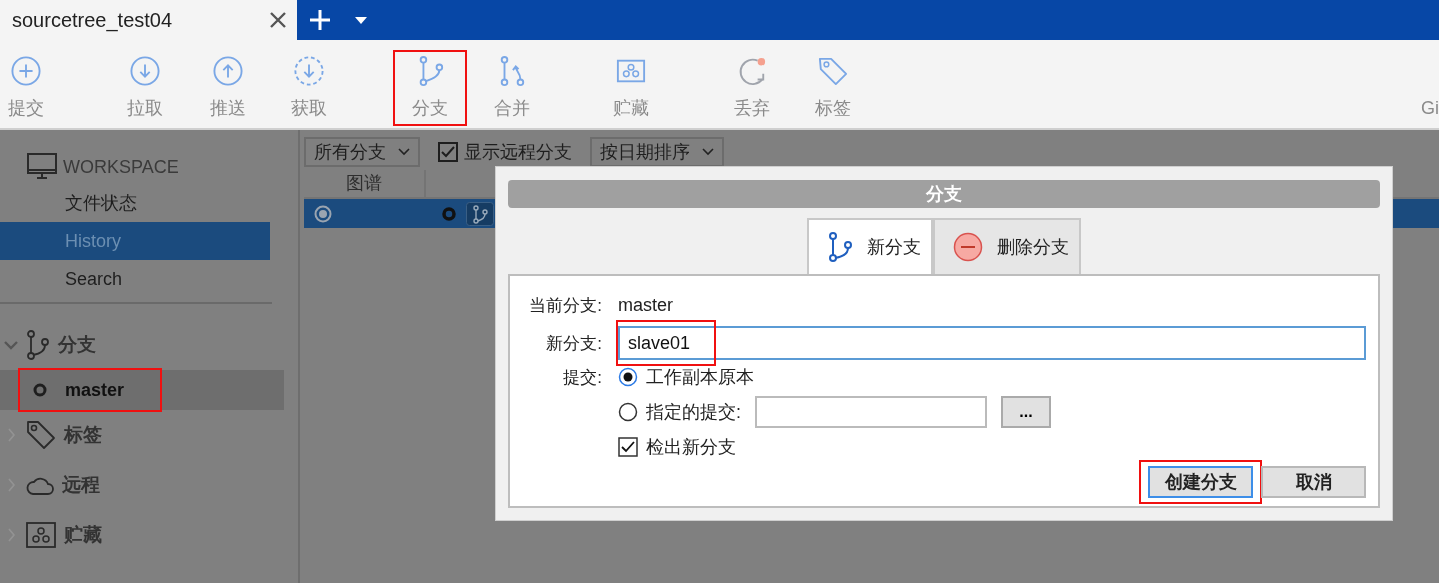 The height and width of the screenshot is (583, 1439). What do you see at coordinates (573, 343) in the screenshot?
I see `field-label: 新分支:` at bounding box center [573, 343].